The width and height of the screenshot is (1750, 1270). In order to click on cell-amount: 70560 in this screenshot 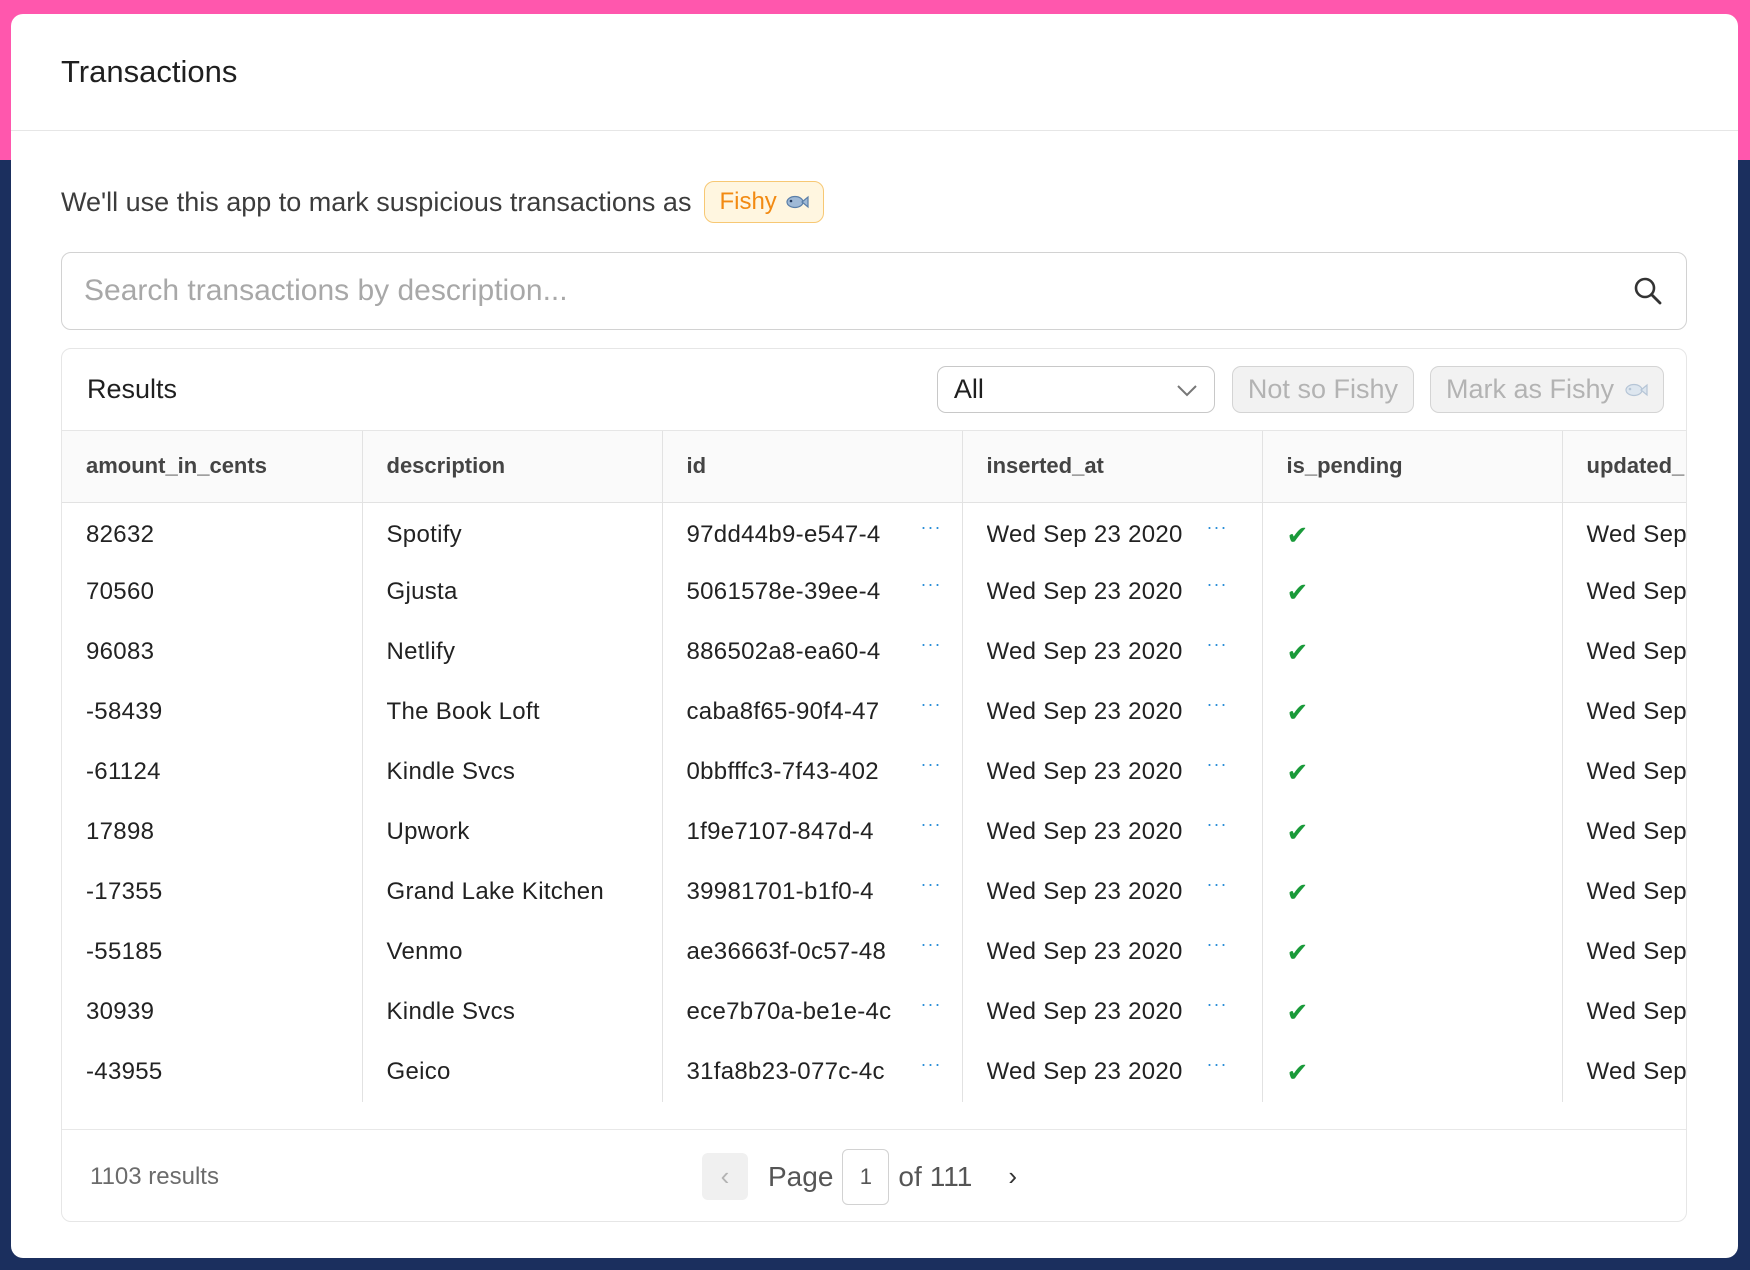, I will do `click(212, 592)`.